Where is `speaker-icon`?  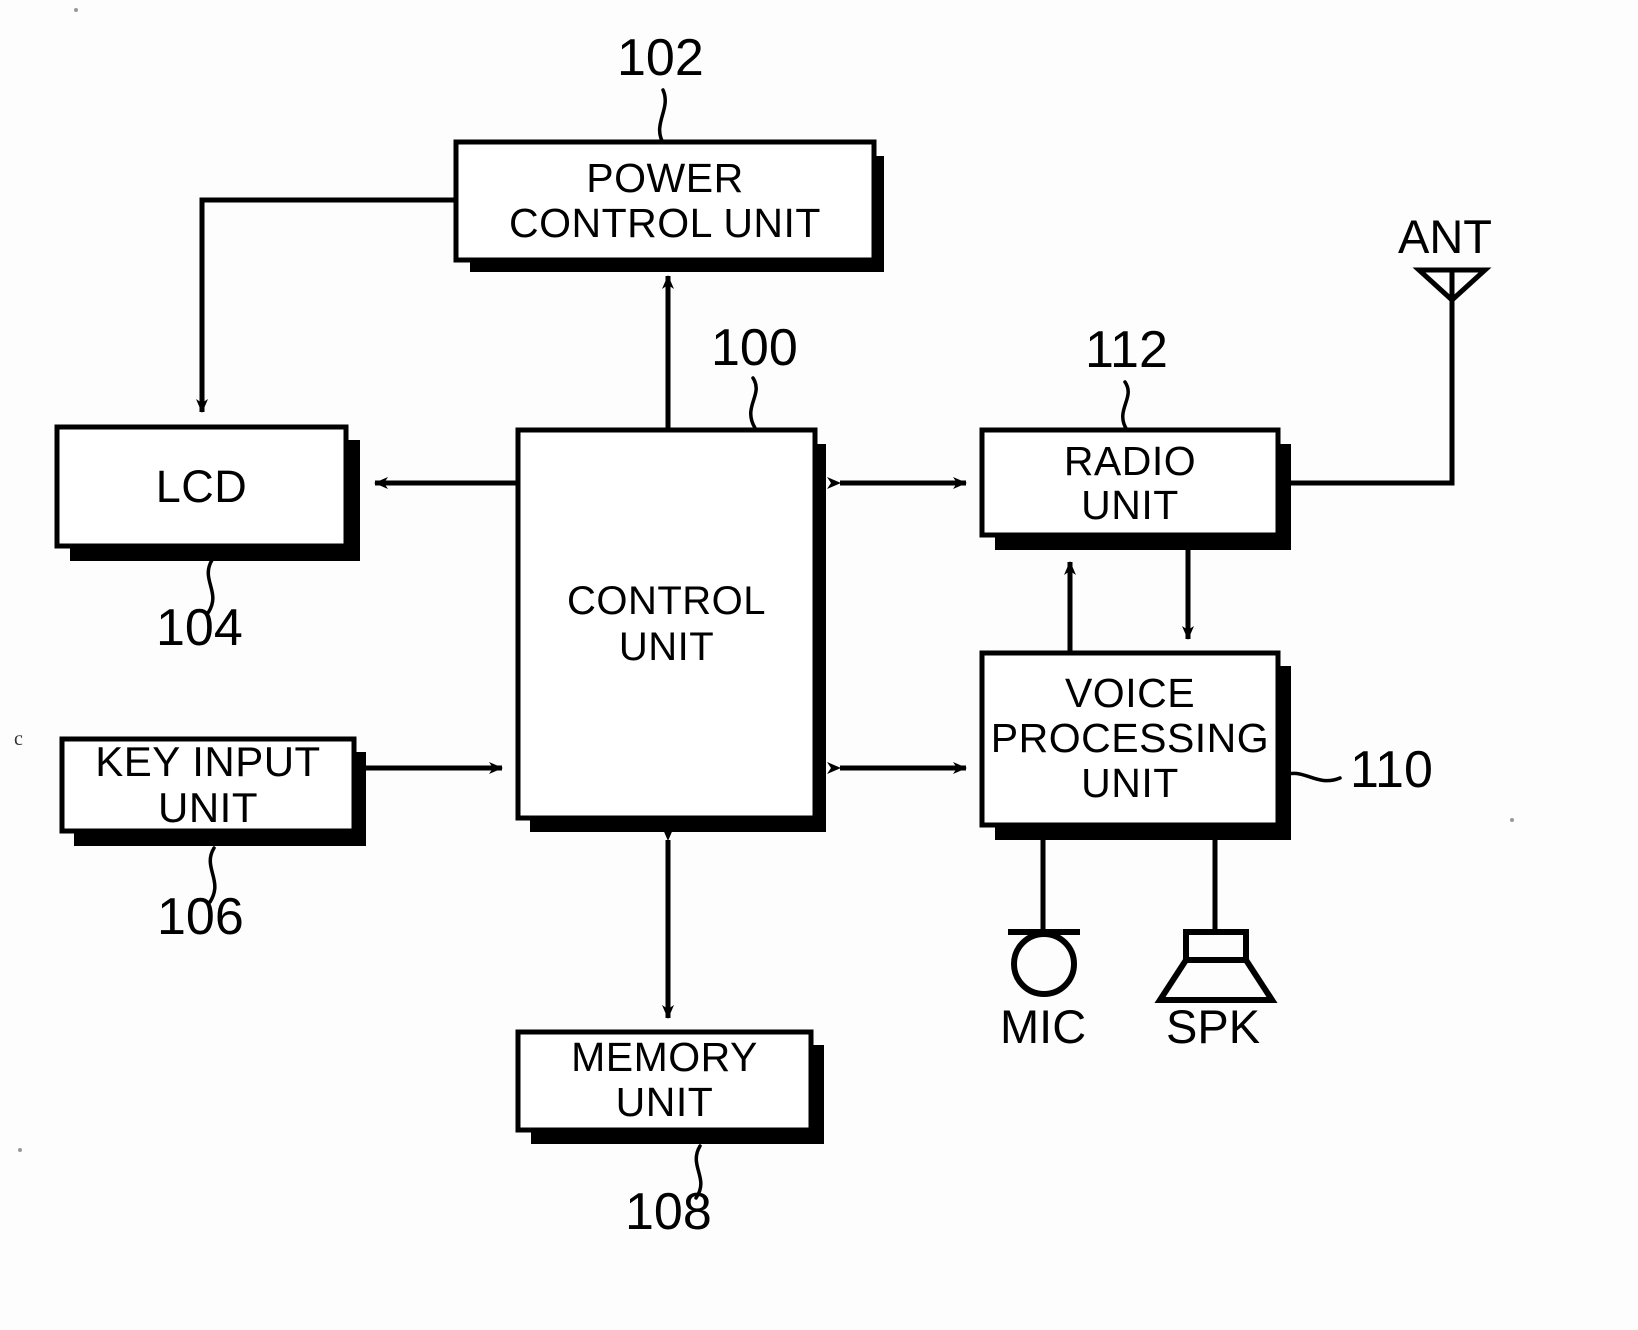
speaker-icon is located at coordinates (1216, 966).